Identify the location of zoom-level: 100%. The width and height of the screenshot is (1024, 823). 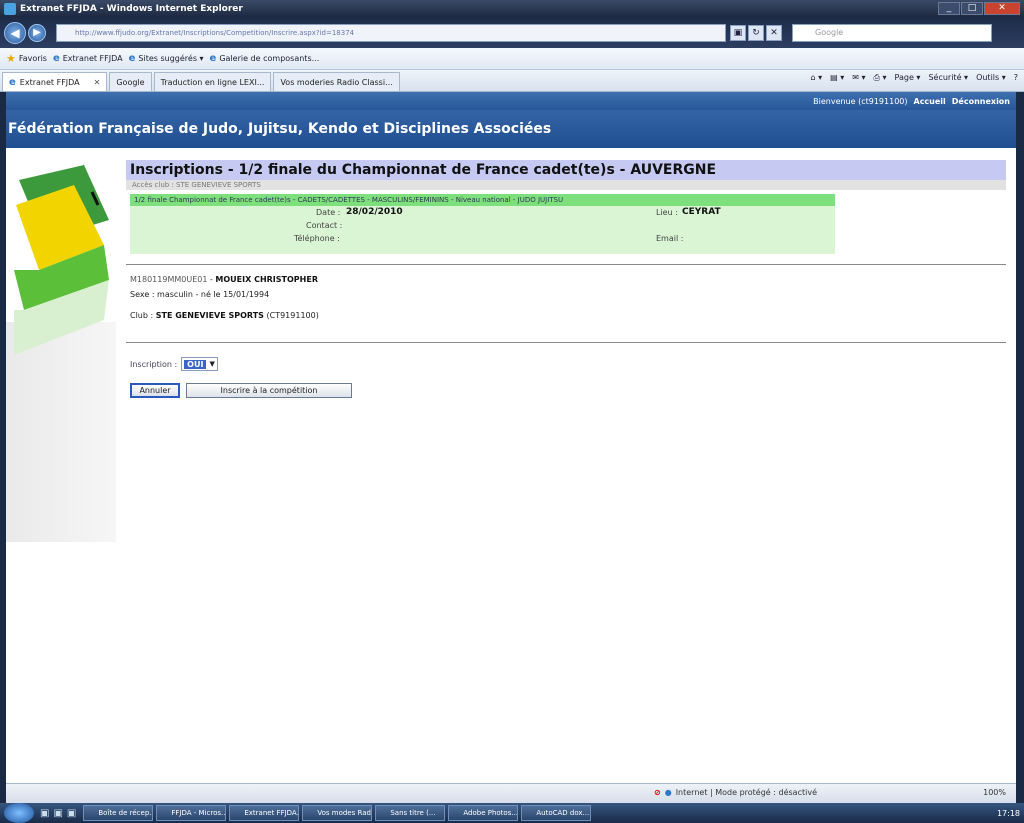
(994, 792).